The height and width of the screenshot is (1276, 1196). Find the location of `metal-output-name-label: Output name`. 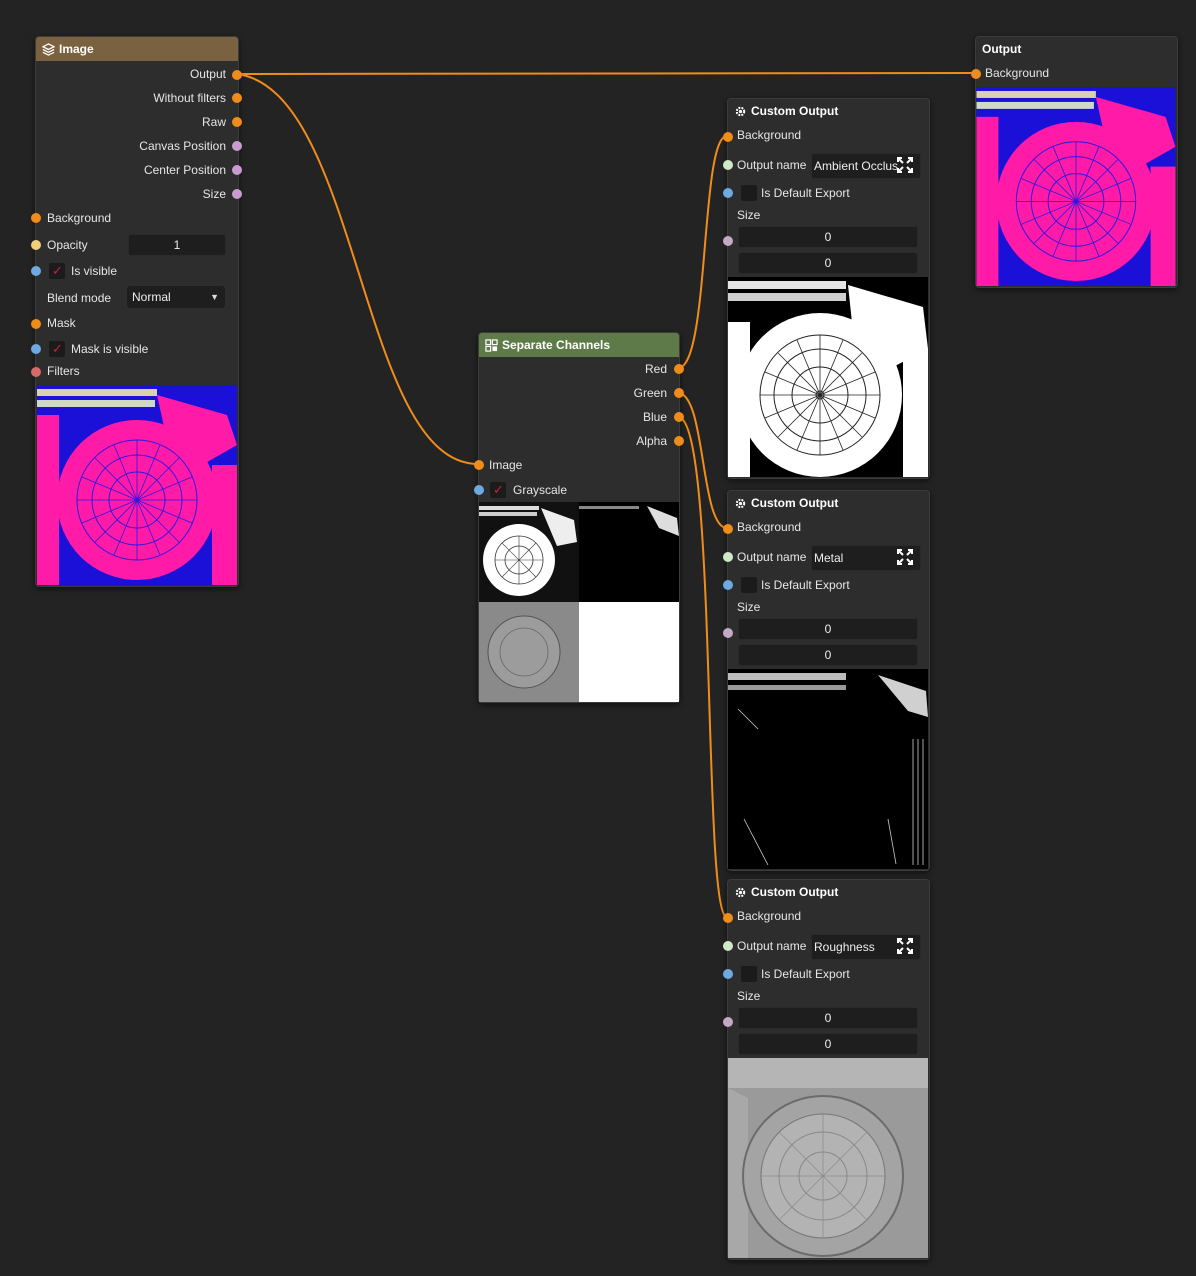

metal-output-name-label: Output name is located at coordinates (772, 557).